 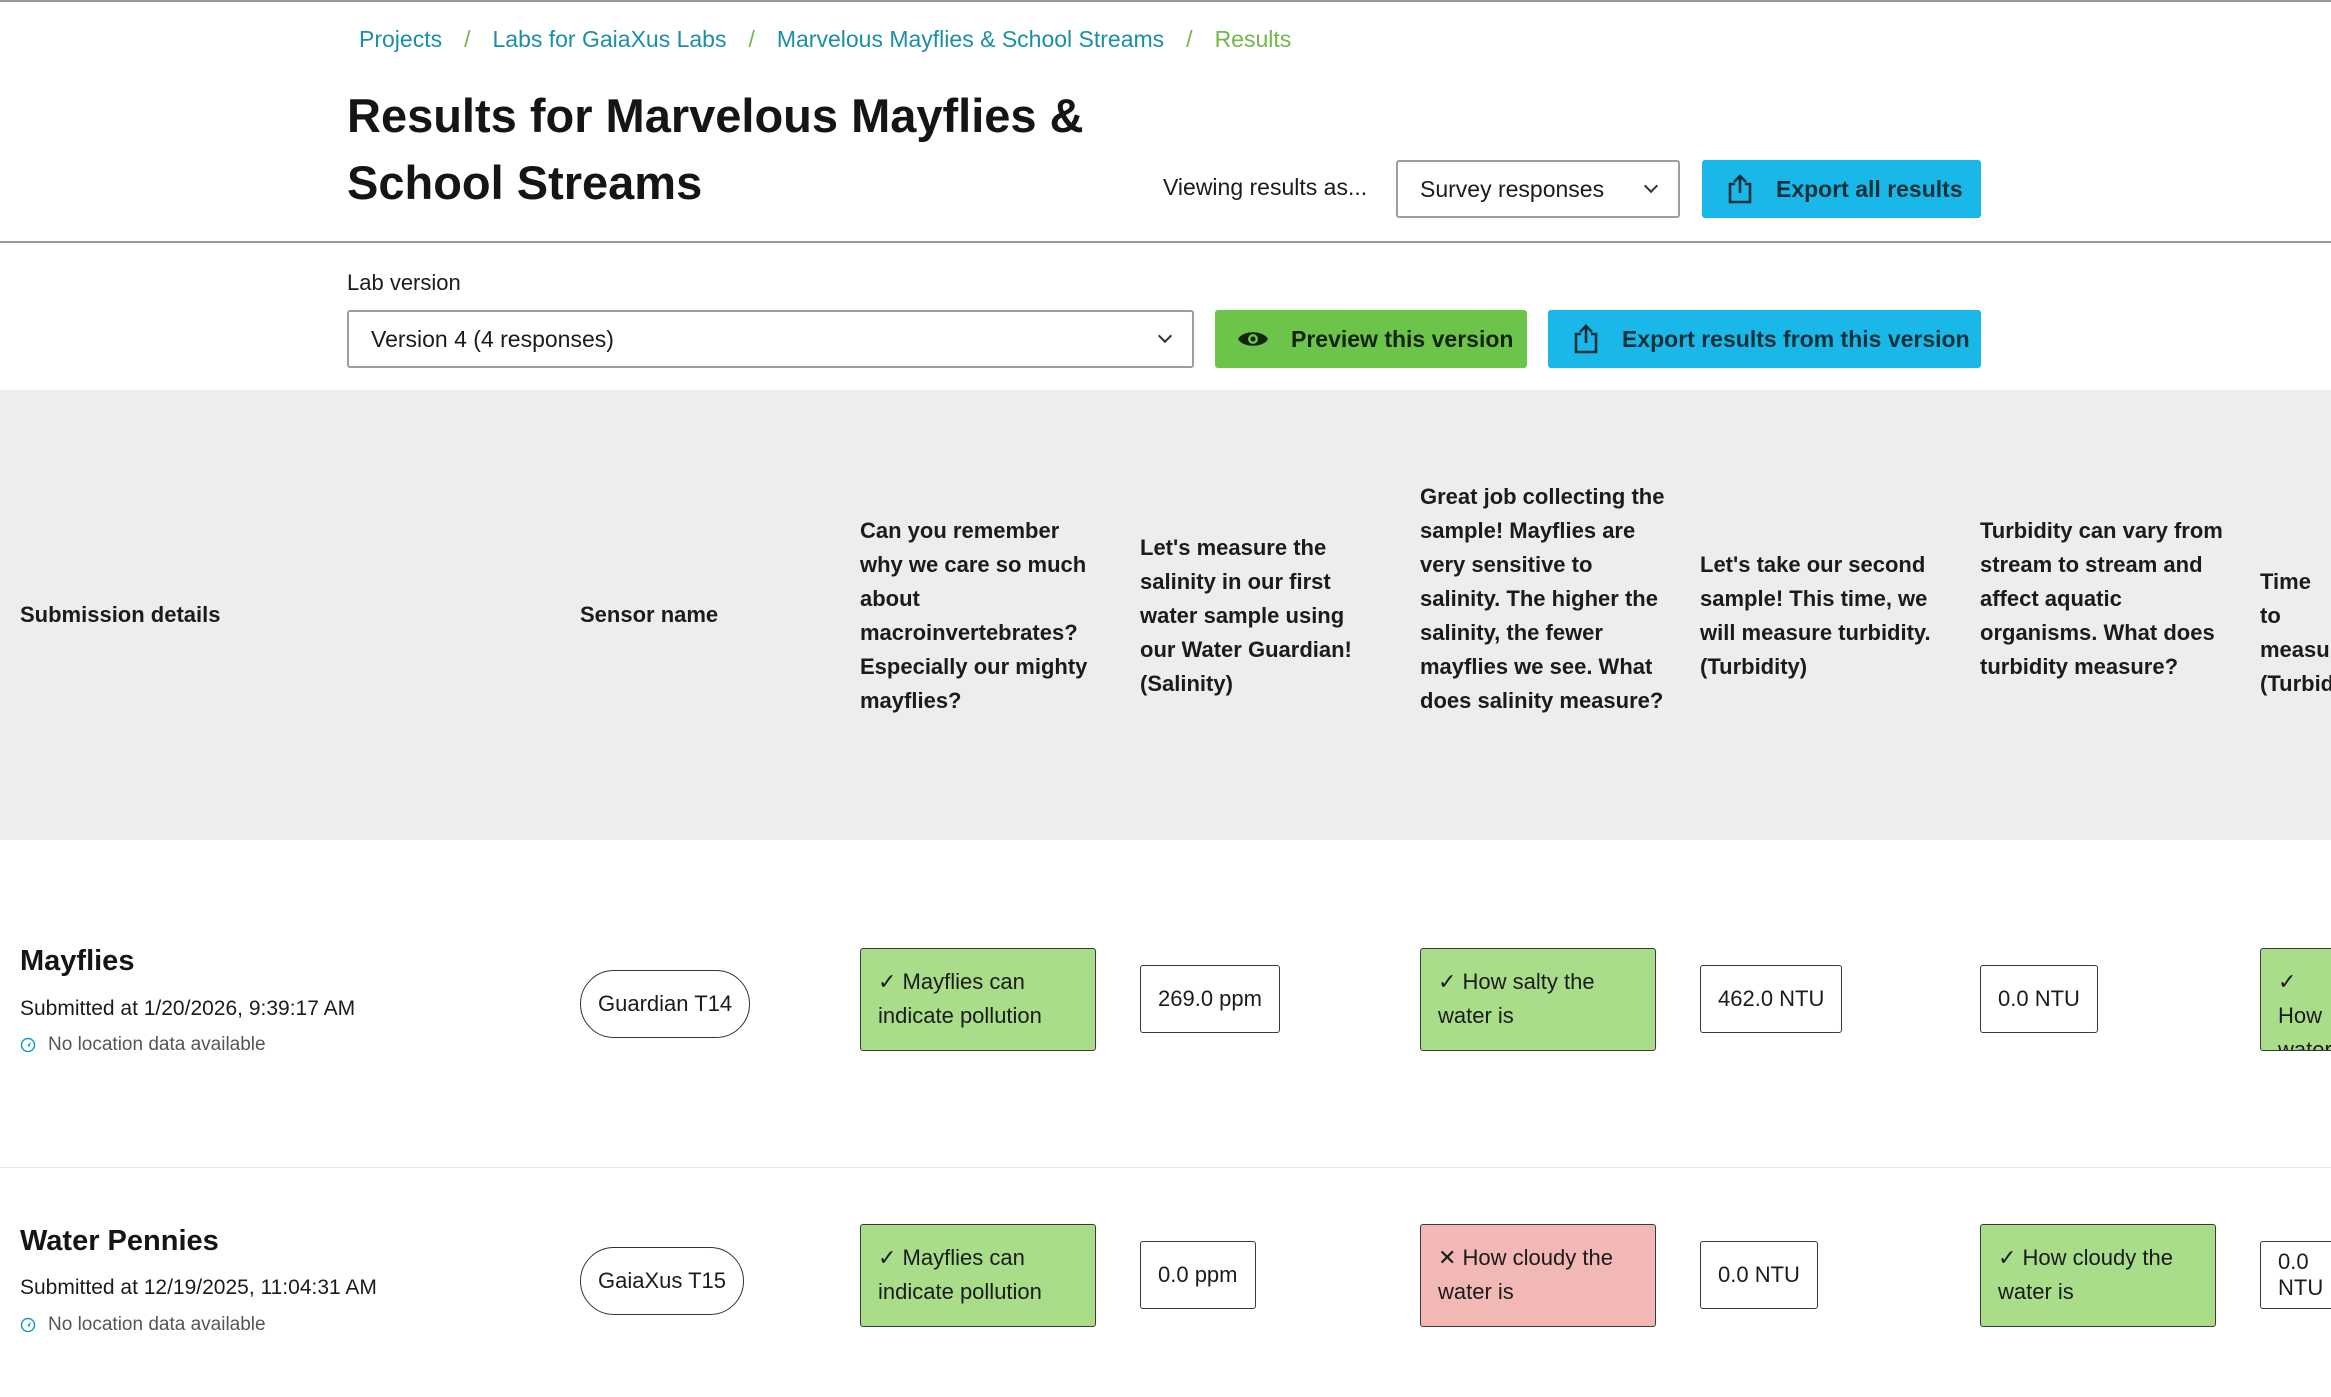 I want to click on sensor-name-badge: GaiaXus T15, so click(x=662, y=1281).